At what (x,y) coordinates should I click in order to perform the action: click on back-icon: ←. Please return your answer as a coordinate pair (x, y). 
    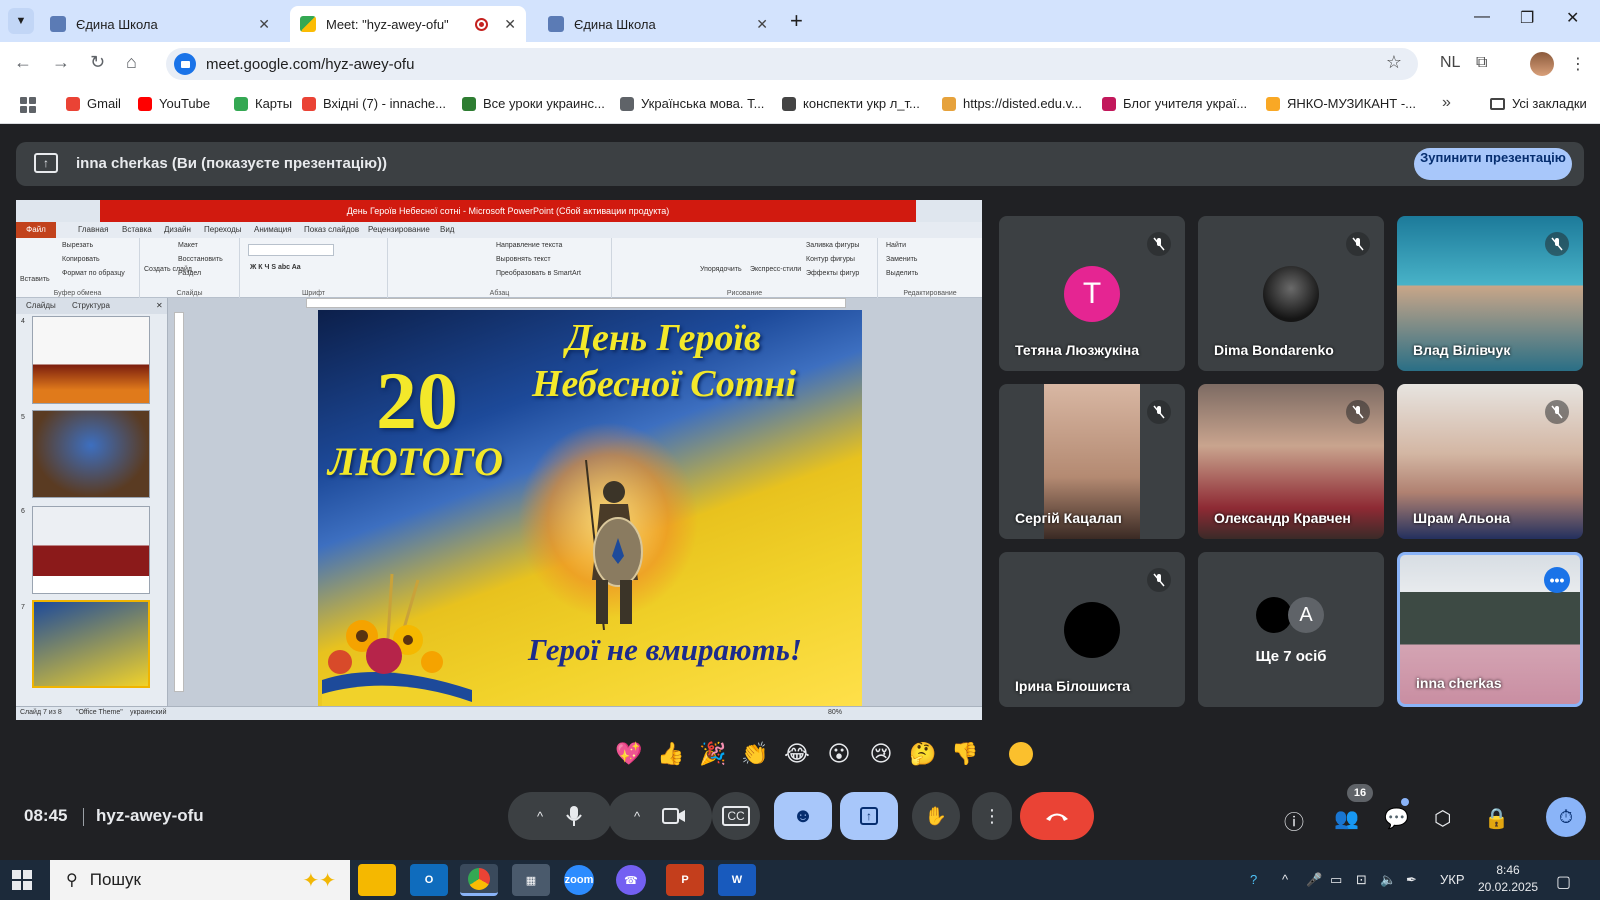
    Looking at the image, I should click on (23, 62).